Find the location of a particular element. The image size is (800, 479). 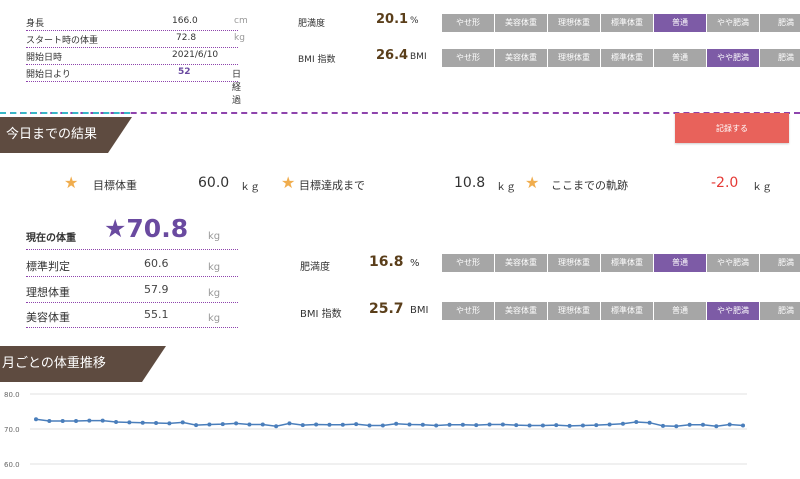

top-bmi-scale: やせ形 美容体重 理想体重 標準体重 普通 やや肥満 肥満 is located at coordinates (621, 58).